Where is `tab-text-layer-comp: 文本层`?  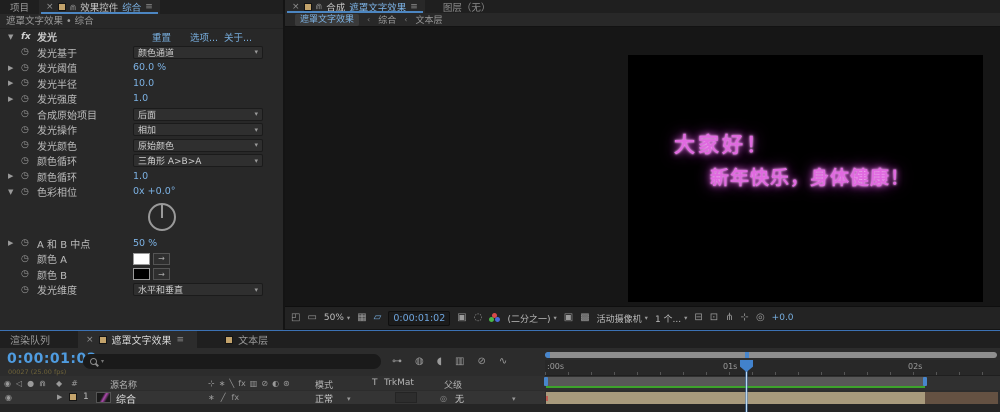
tab-text-layer-comp: 文本层 is located at coordinates (246, 339).